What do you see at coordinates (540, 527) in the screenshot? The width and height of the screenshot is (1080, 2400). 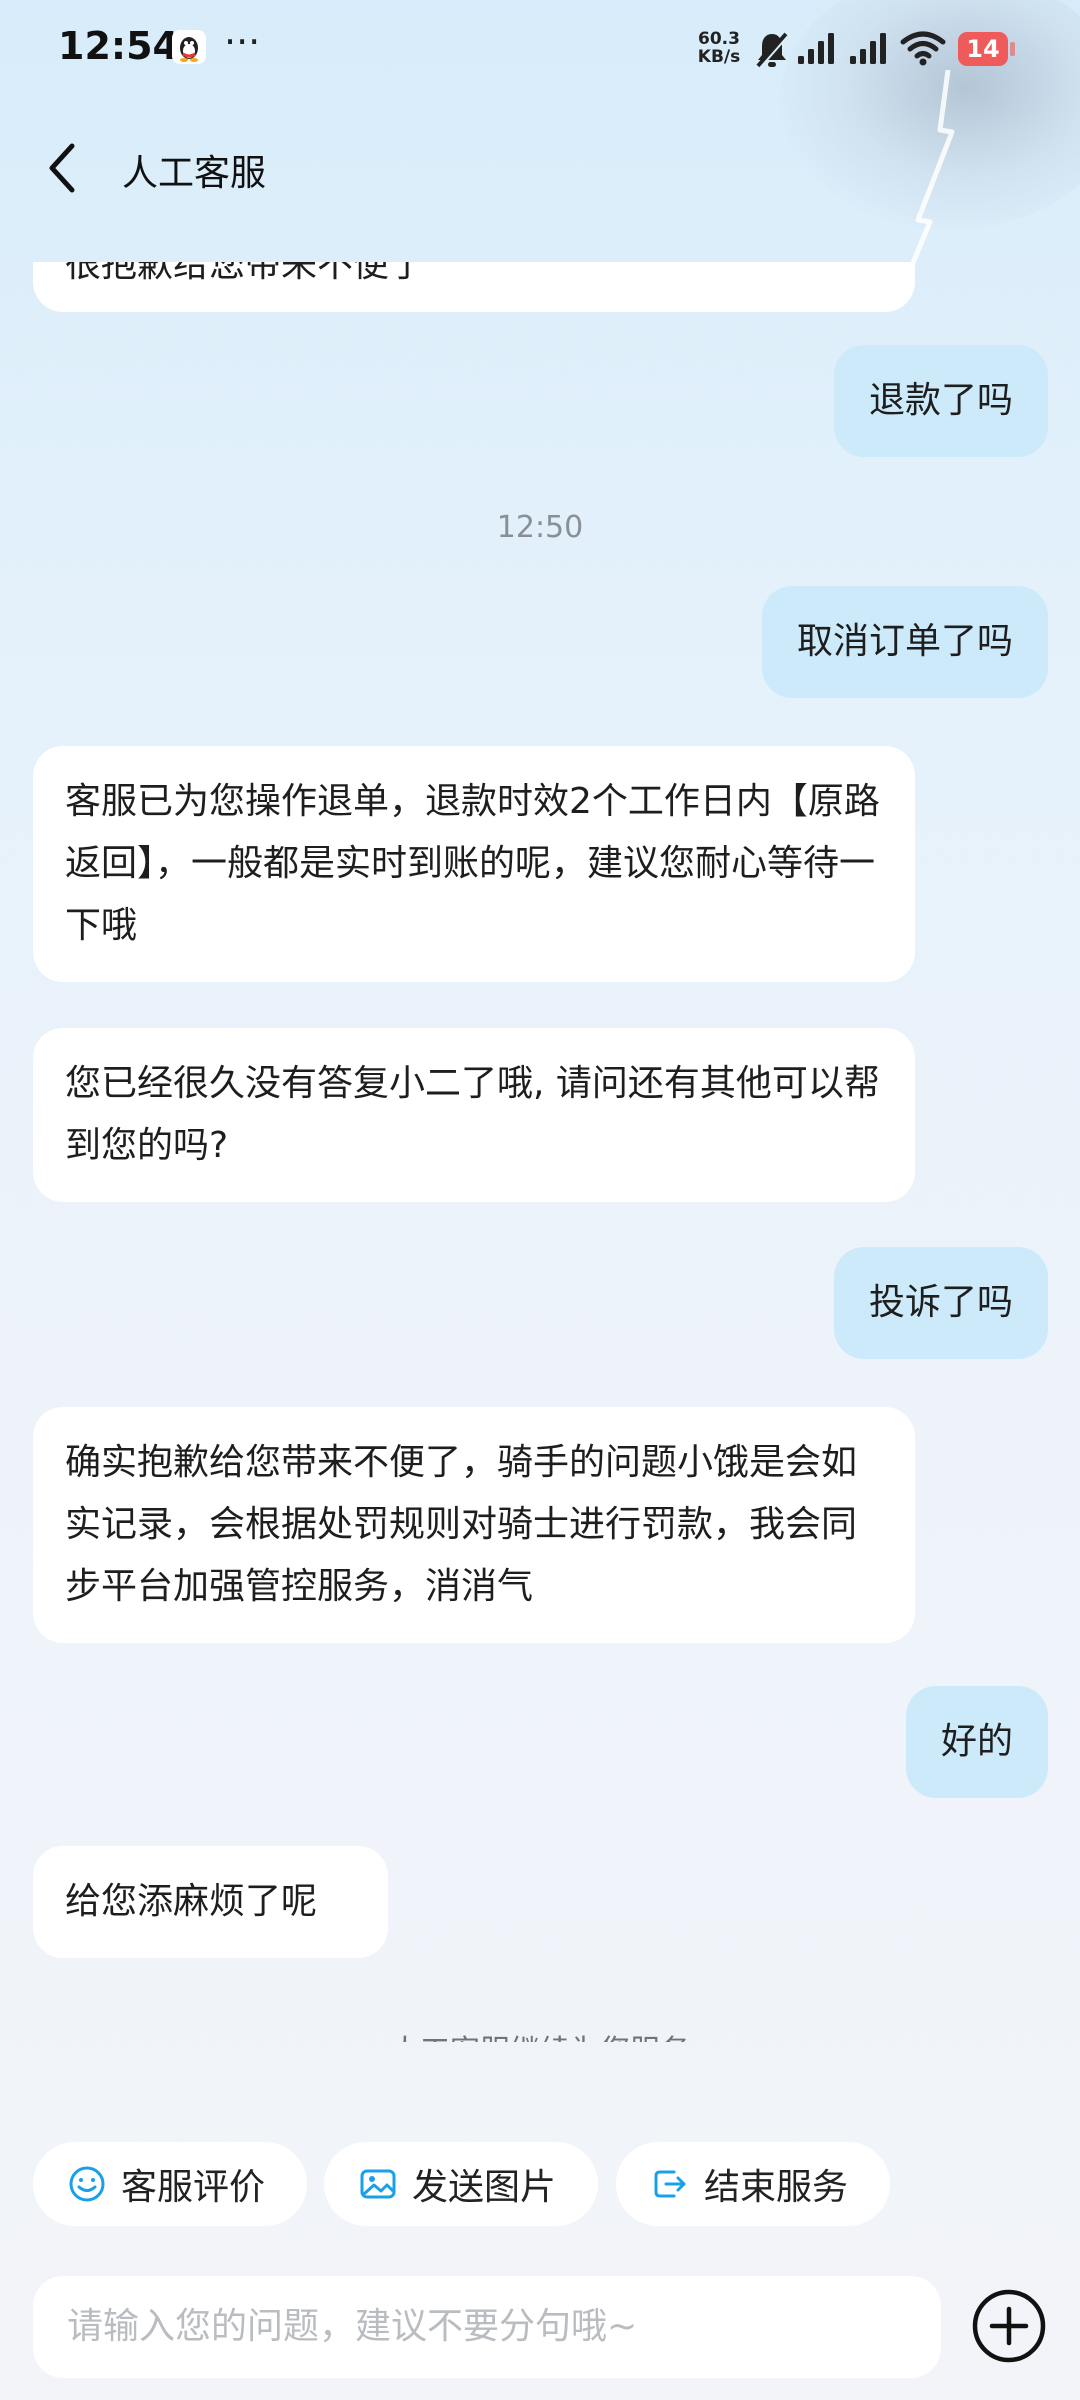 I see `message-timestamp: 12:50` at bounding box center [540, 527].